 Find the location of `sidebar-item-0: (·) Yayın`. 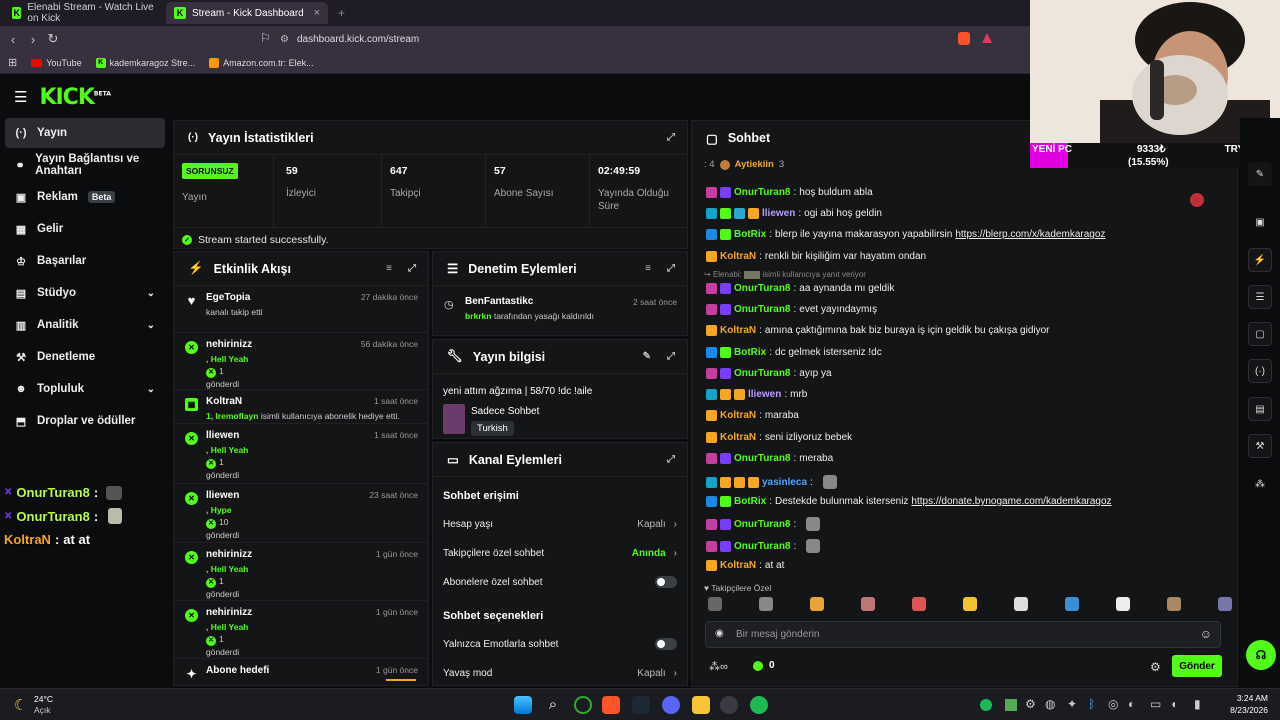

sidebar-item-0: (·) Yayın is located at coordinates (85, 133).